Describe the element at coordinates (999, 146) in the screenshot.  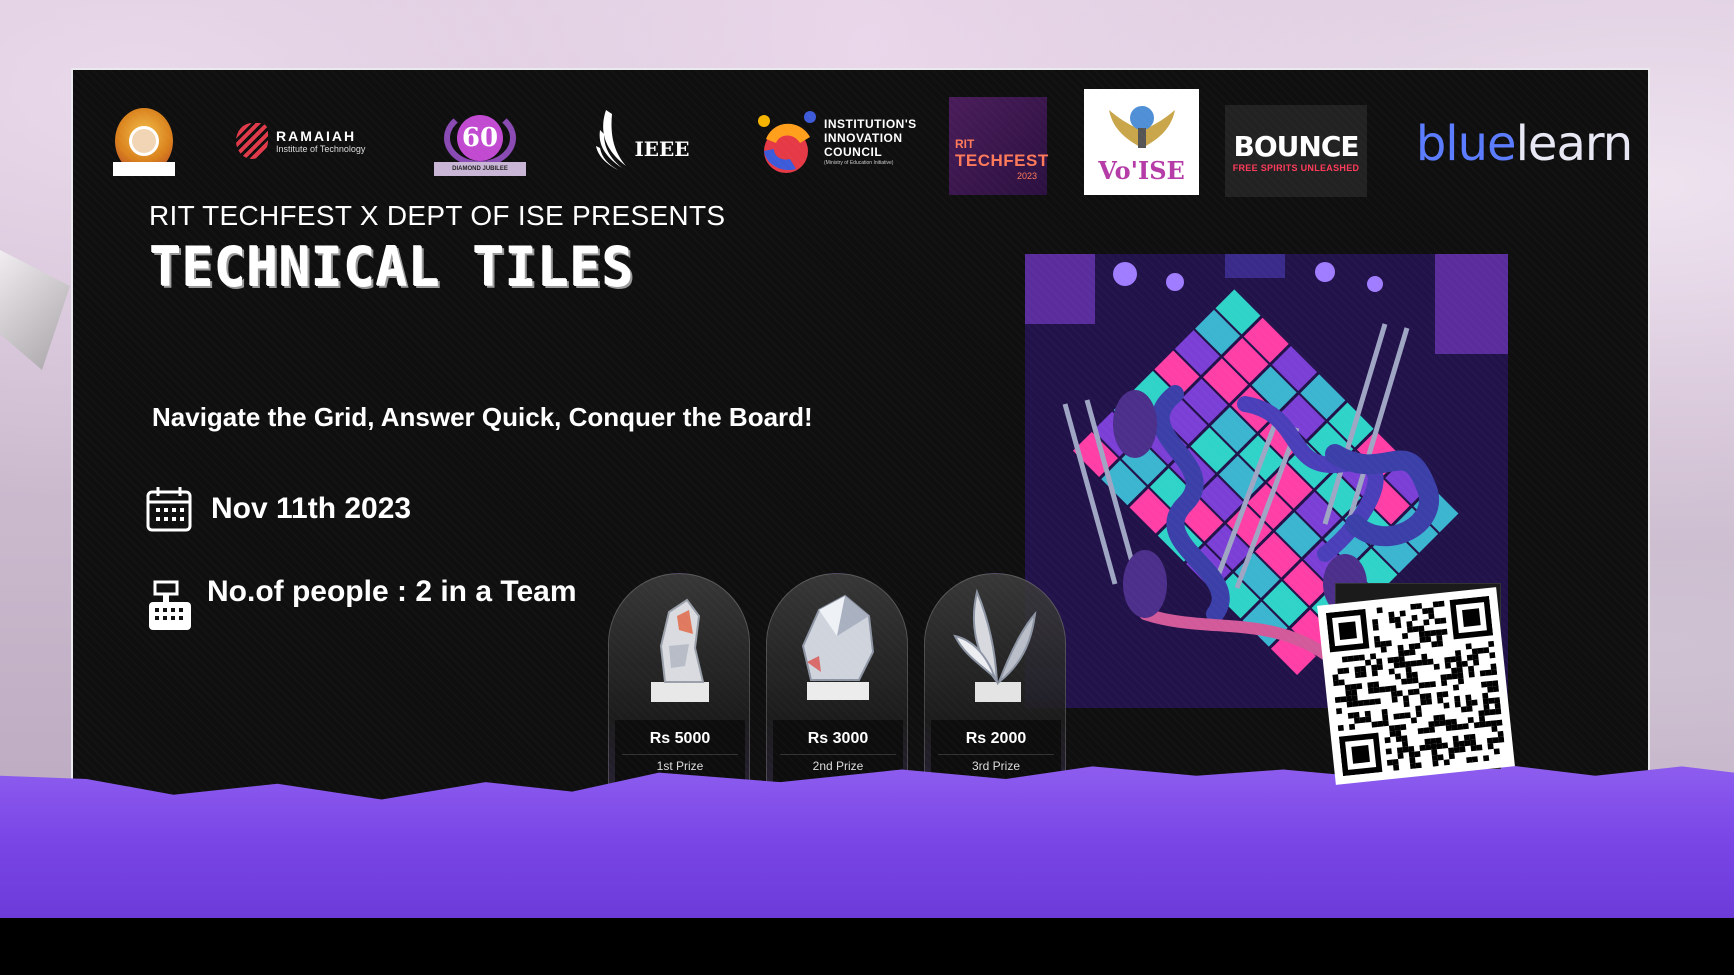
I see `rit-techfest-logo: RIT TECHFEST 2023` at that location.